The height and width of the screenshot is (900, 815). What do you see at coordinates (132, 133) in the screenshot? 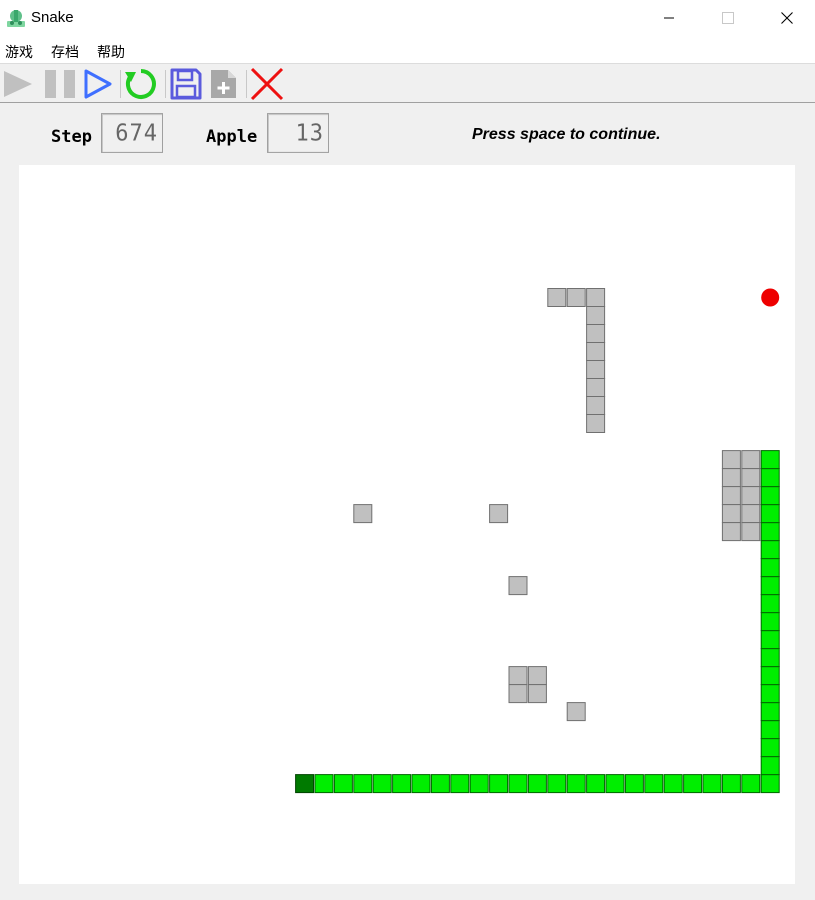
I see `step-counter: 674` at bounding box center [132, 133].